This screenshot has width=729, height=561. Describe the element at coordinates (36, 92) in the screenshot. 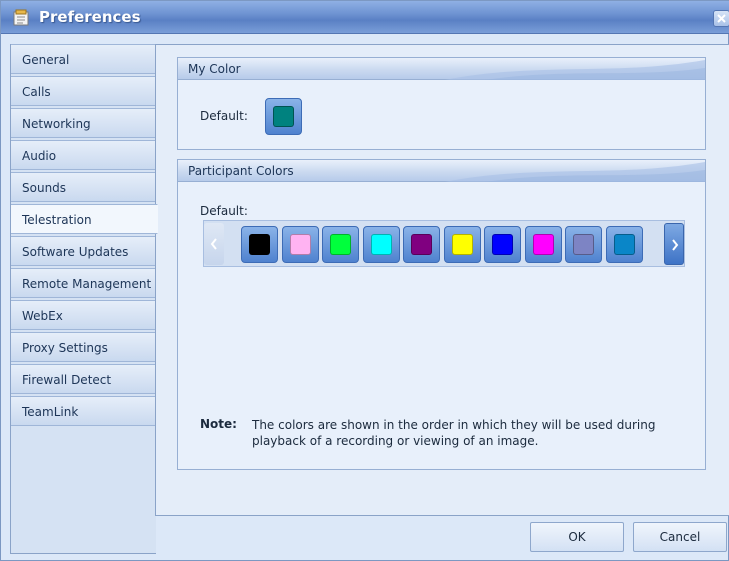

I see `sidebar-item-label: Calls` at that location.